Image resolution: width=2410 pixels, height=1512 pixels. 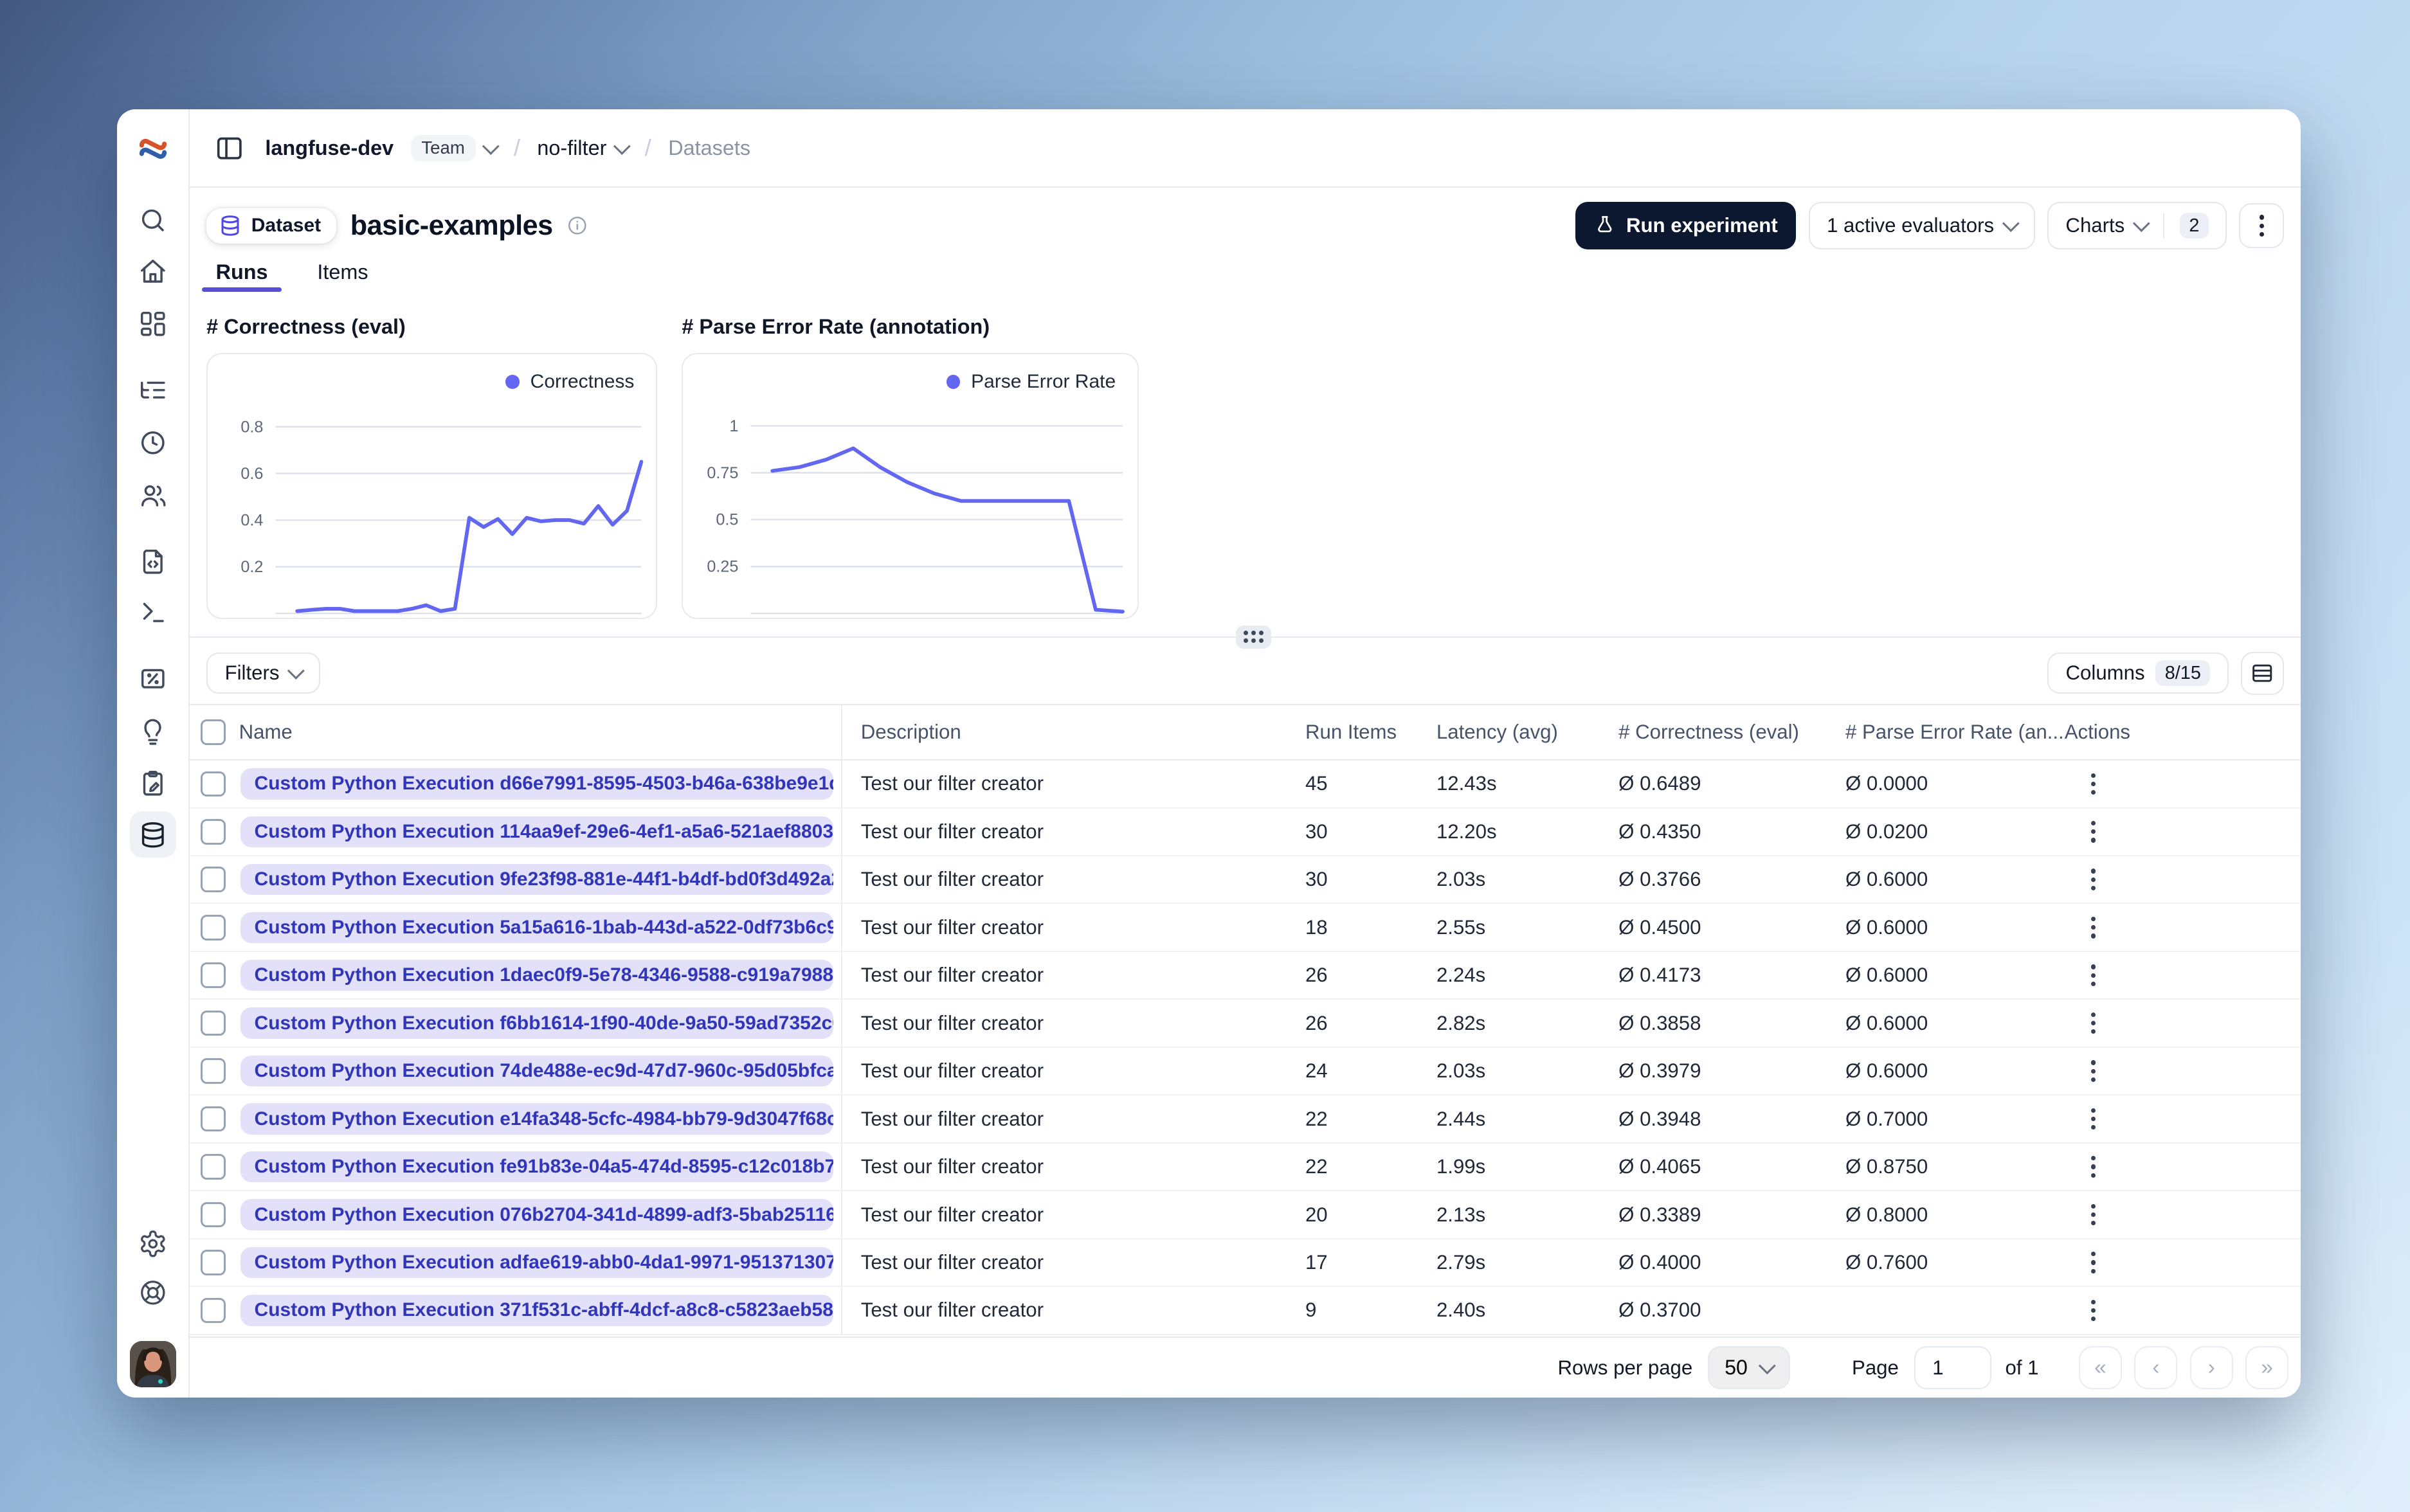 What do you see at coordinates (252, 520) in the screenshot?
I see `svg-text: 0.4` at bounding box center [252, 520].